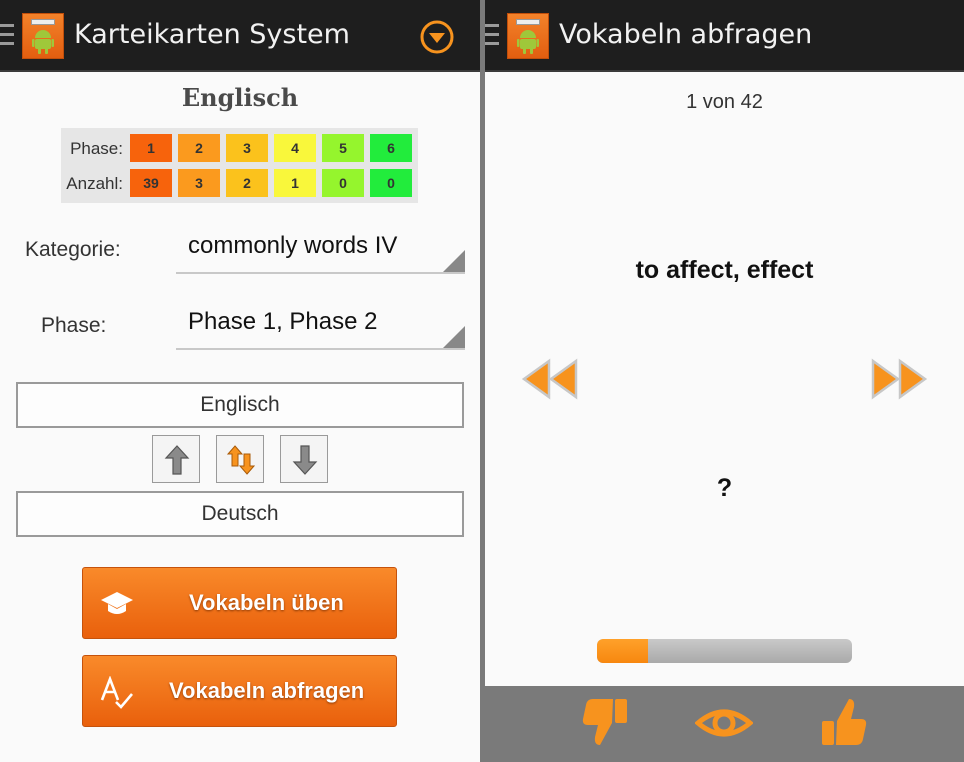 This screenshot has height=762, width=964. What do you see at coordinates (151, 183) in the screenshot?
I see `count-cell: 39` at bounding box center [151, 183].